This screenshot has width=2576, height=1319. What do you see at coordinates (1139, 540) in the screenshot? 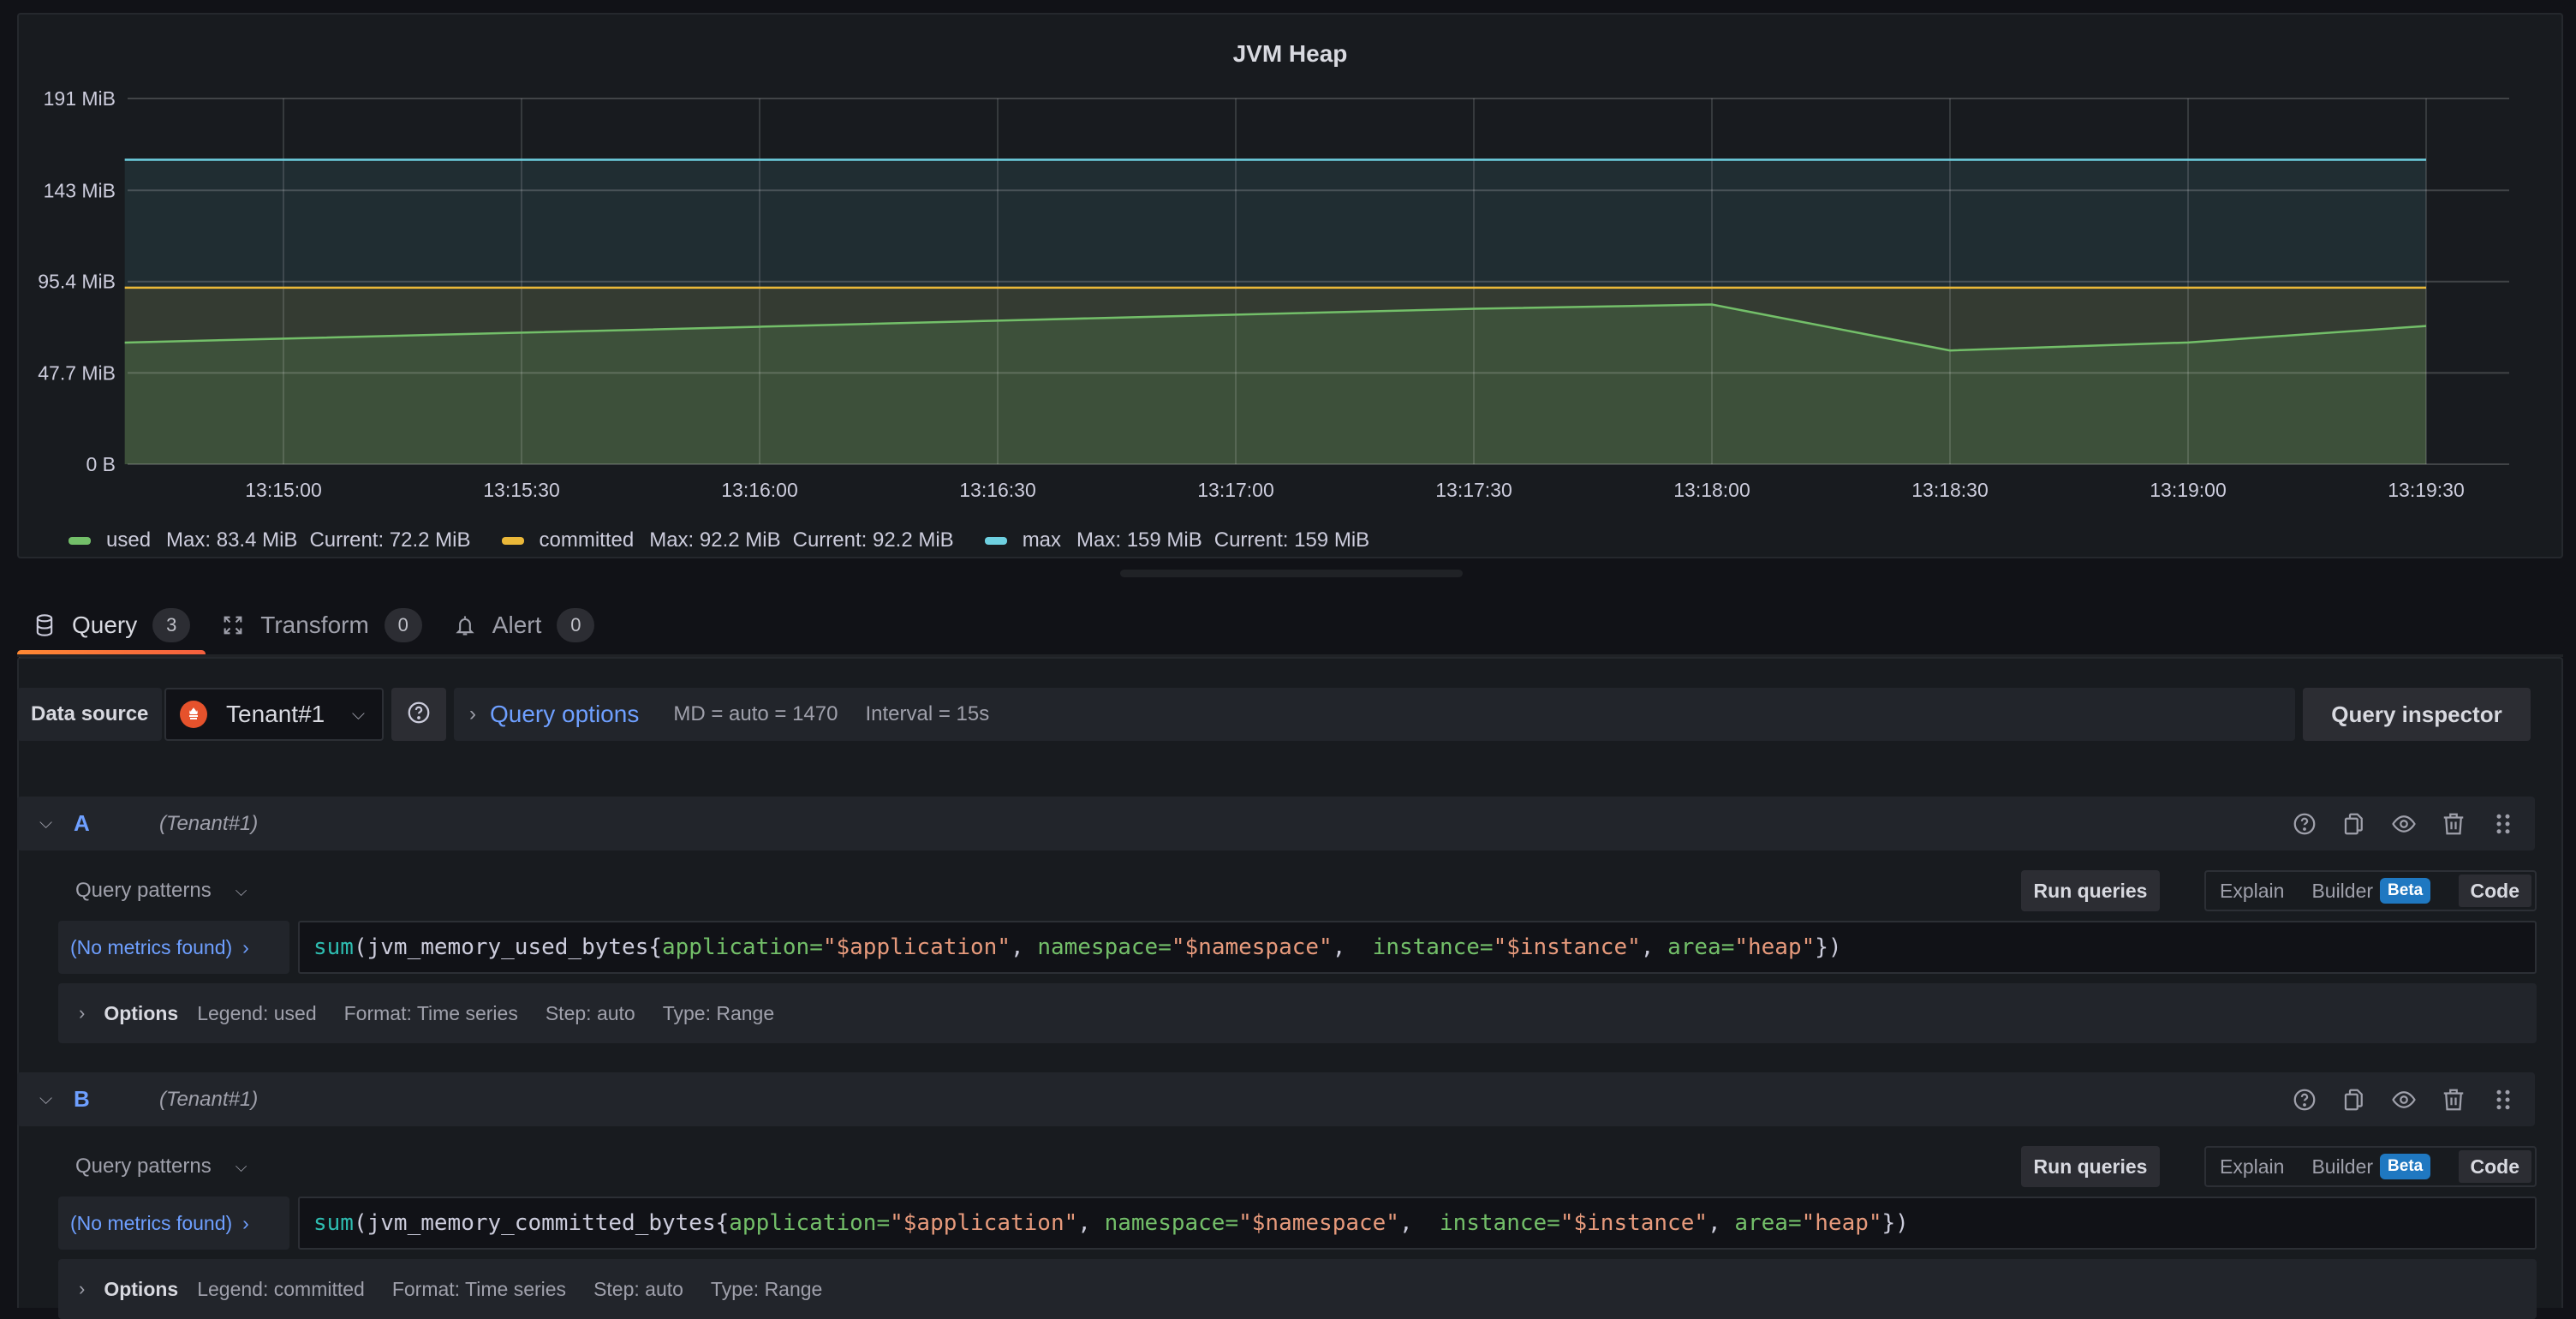
I see `legend-max: Max: 159 MiB` at bounding box center [1139, 540].